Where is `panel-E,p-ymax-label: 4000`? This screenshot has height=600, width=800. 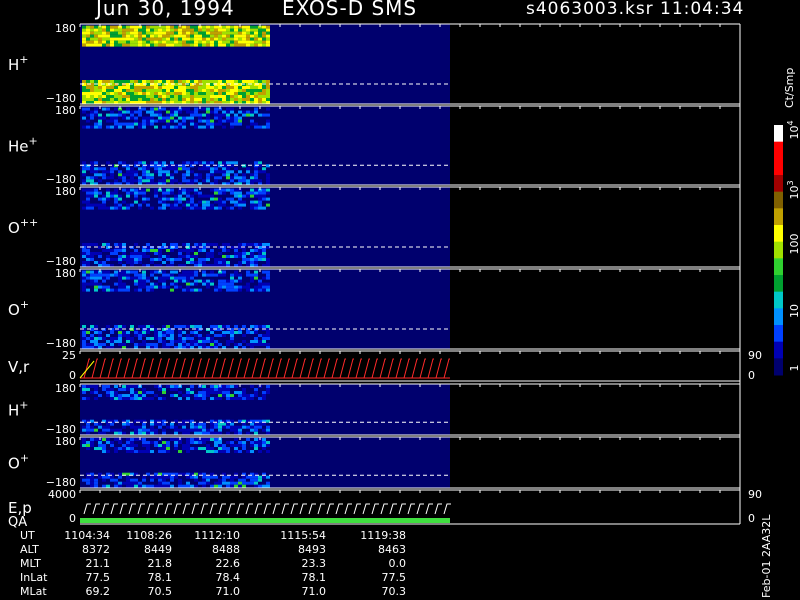
panel-E,p-ymax-label: 4000 is located at coordinates (62, 494).